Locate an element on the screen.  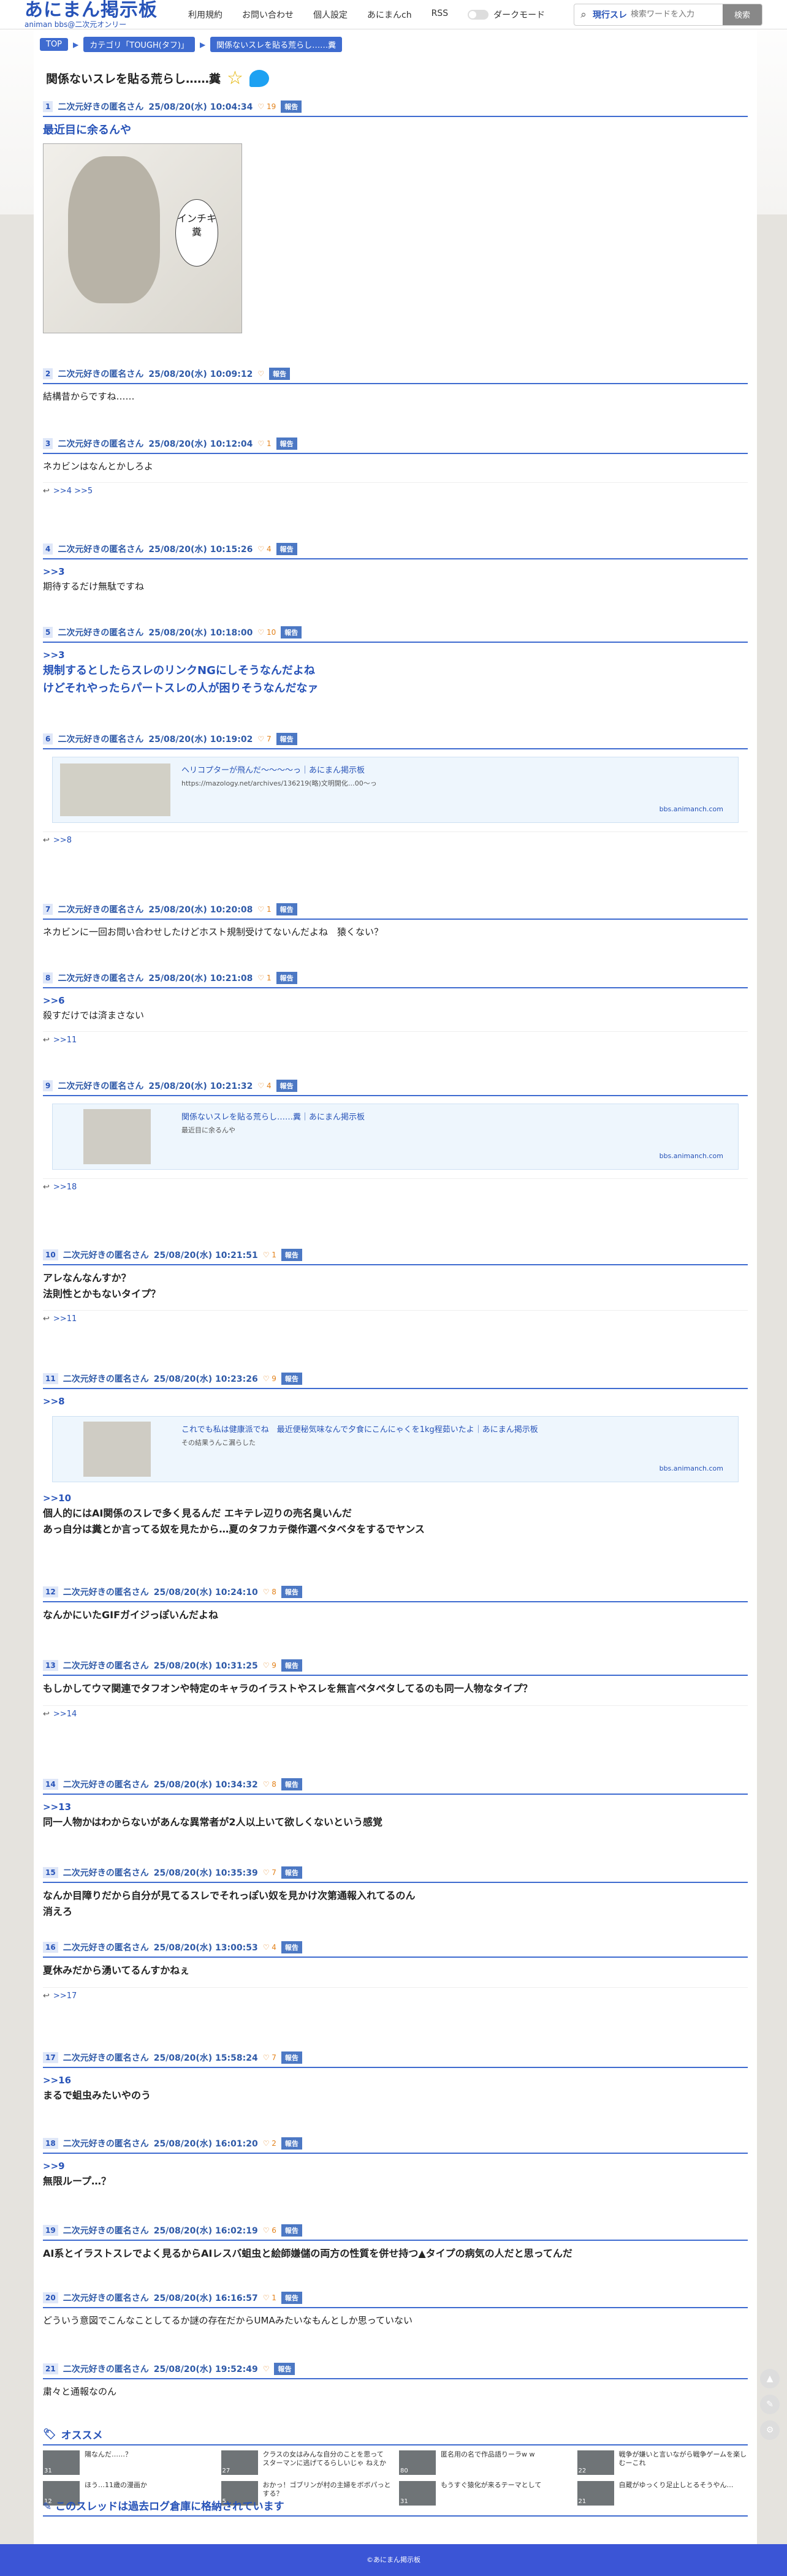
reply-anchor: >>9 is located at coordinates (395, 2166).